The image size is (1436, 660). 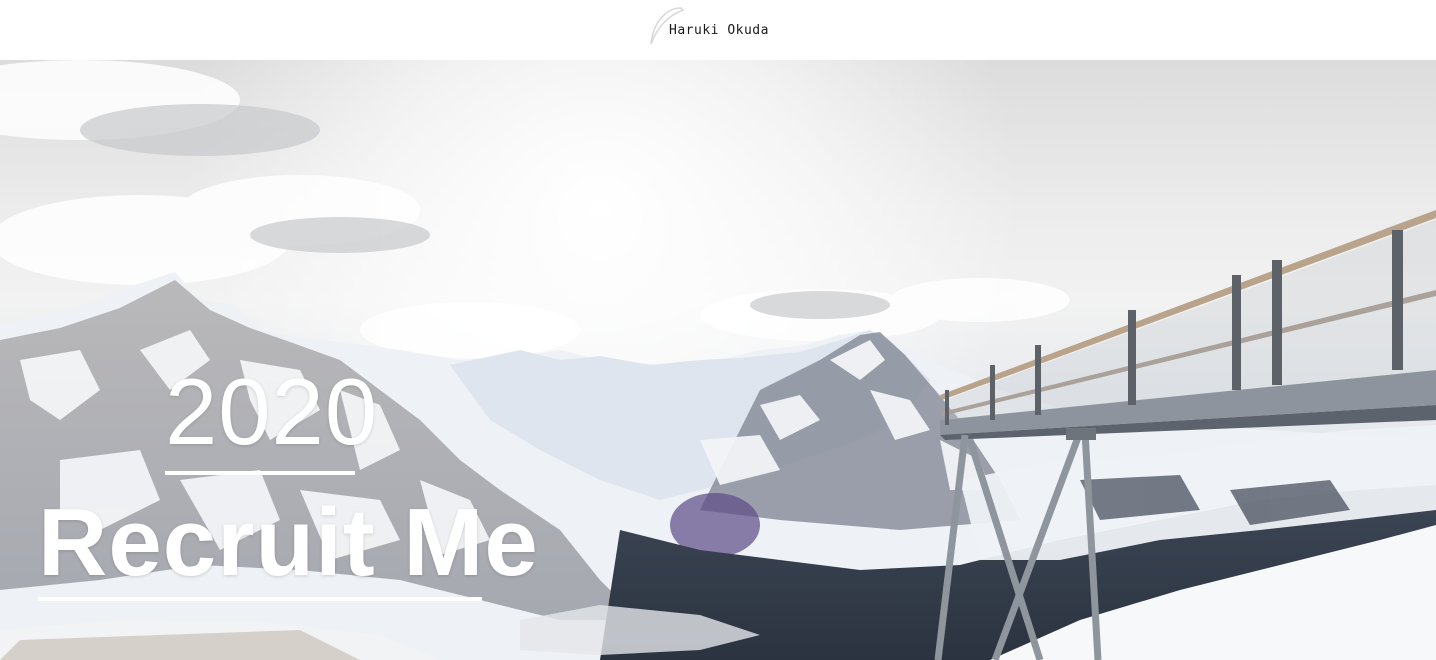 I want to click on logo-text: Haruki Okuda, so click(x=719, y=30).